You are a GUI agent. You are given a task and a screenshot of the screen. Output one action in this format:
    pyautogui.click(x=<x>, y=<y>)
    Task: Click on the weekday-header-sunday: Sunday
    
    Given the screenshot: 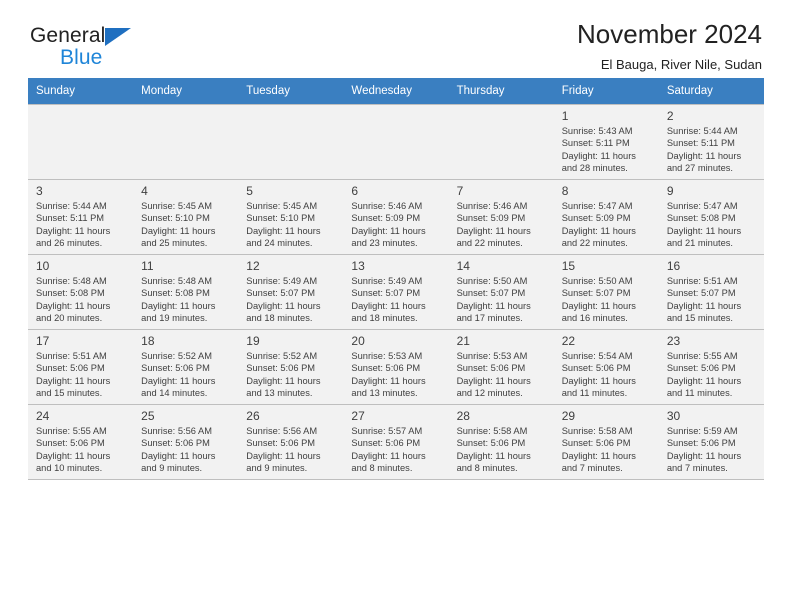 What is the action you would take?
    pyautogui.click(x=81, y=91)
    